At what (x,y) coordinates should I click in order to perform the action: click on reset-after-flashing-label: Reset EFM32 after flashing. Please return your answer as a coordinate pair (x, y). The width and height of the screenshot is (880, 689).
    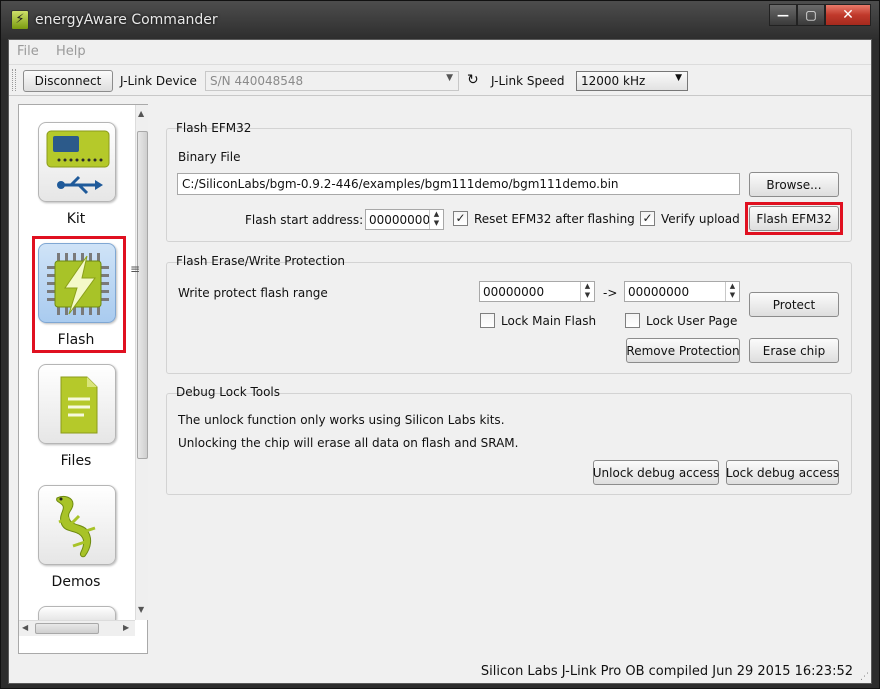
    Looking at the image, I should click on (554, 218).